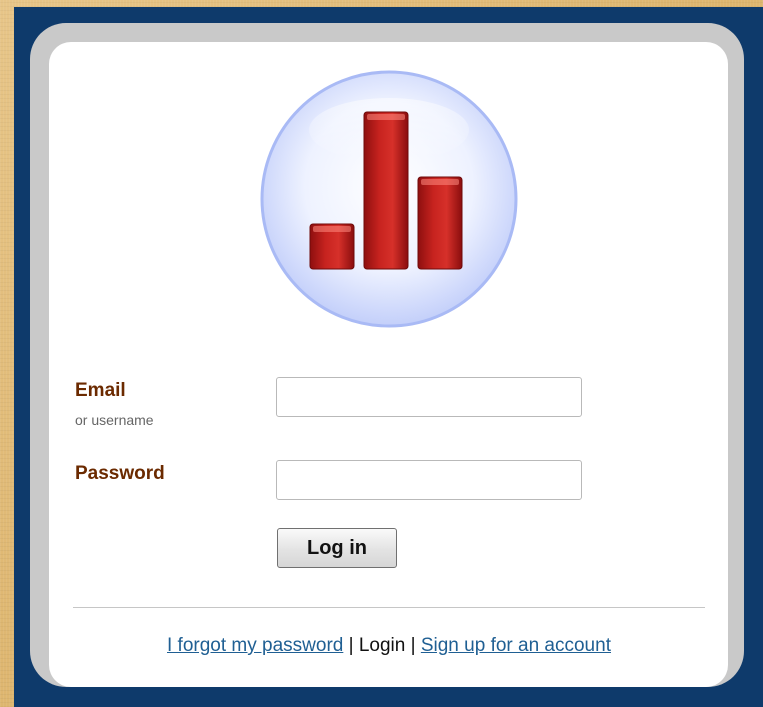 Image resolution: width=763 pixels, height=707 pixels. What do you see at coordinates (440, 223) in the screenshot?
I see `logo-bar-medium` at bounding box center [440, 223].